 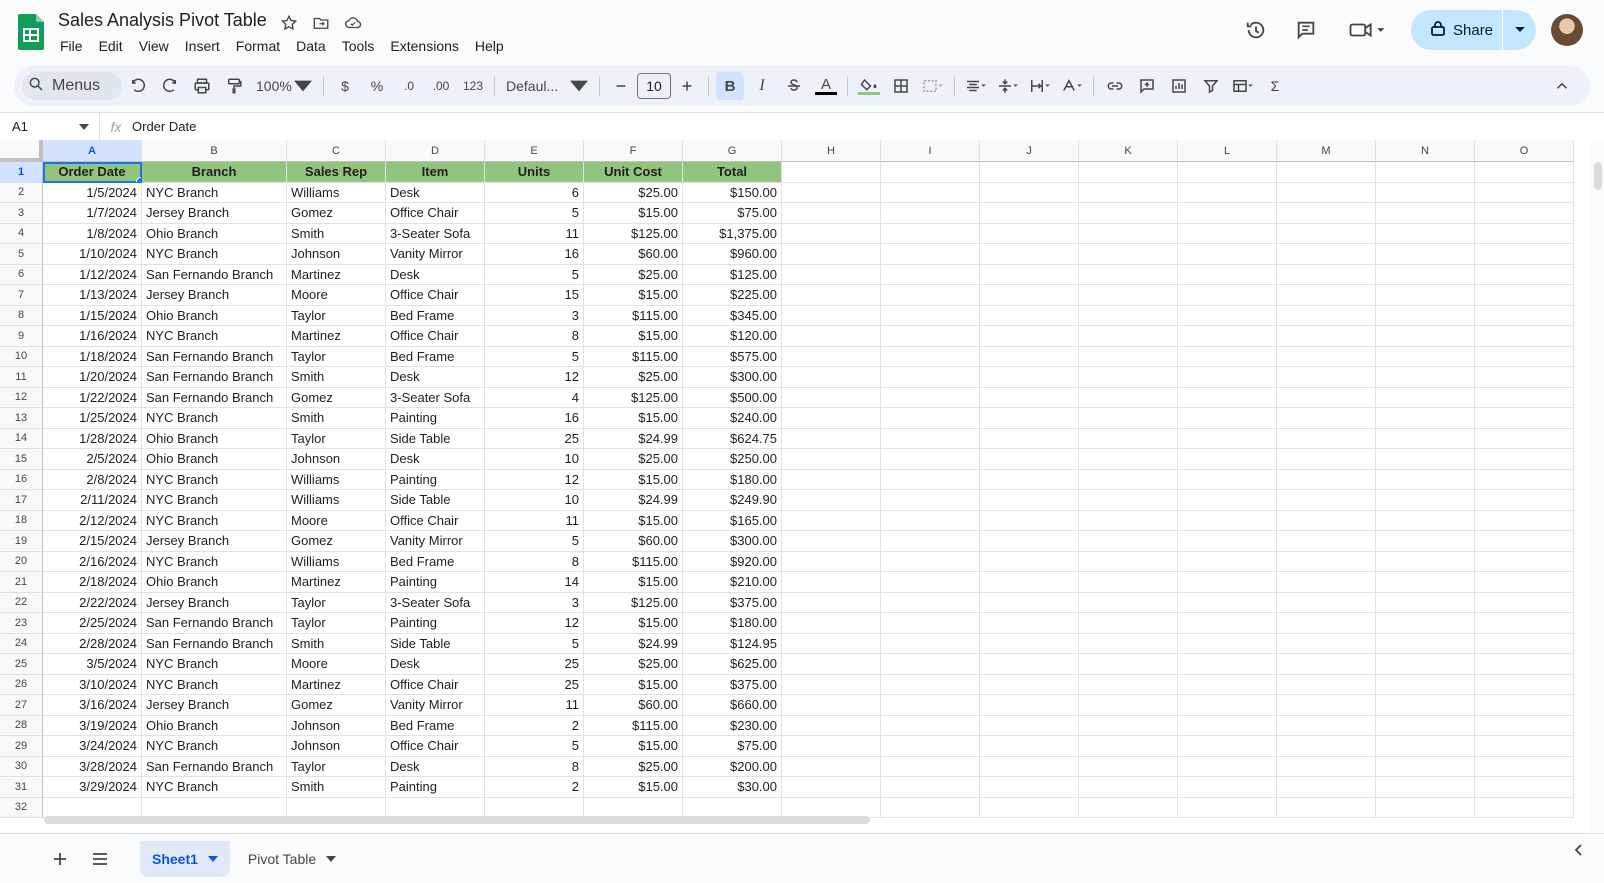 What do you see at coordinates (762, 86) in the screenshot?
I see `italic-button: I` at bounding box center [762, 86].